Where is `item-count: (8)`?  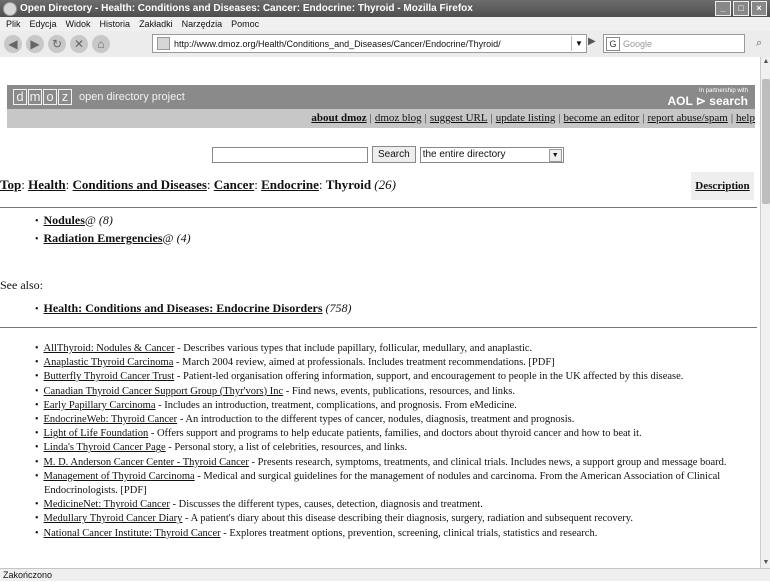
item-count: (8) is located at coordinates (105, 220).